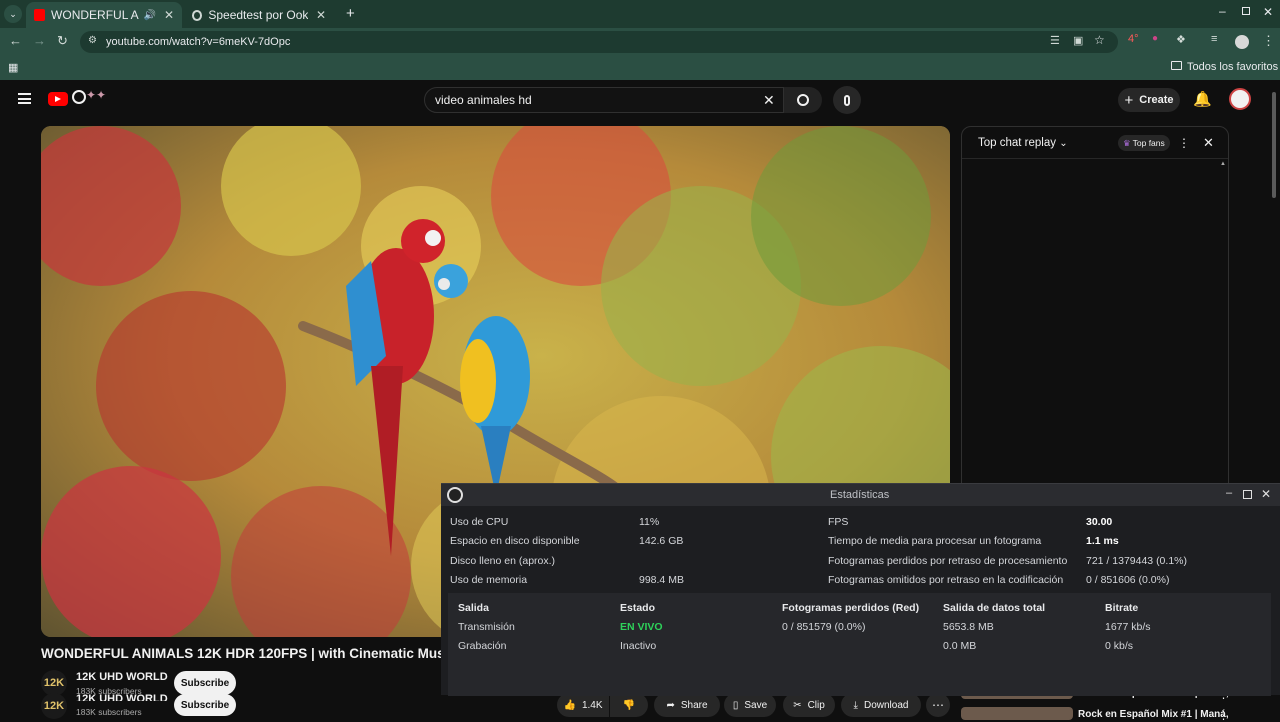  I want to click on output-bitrate: 0 kb/s, so click(1119, 646).